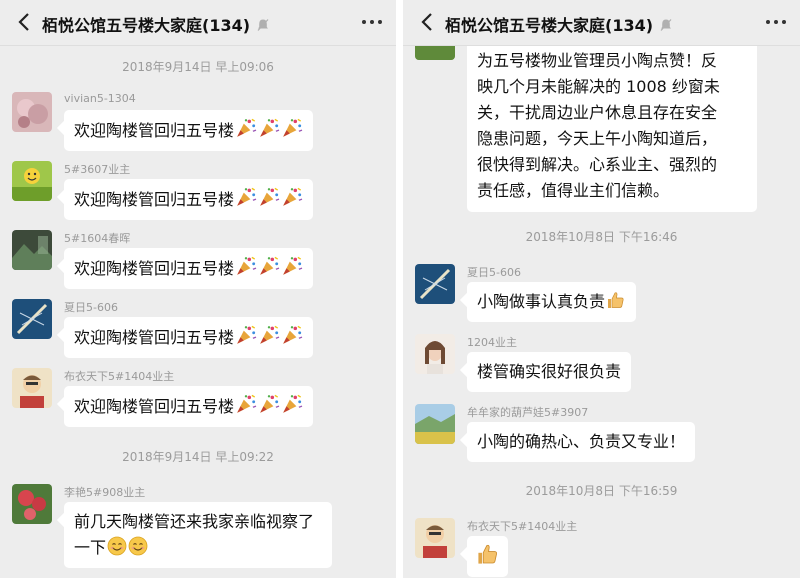  I want to click on avatar-pink-flowers, so click(32, 112).